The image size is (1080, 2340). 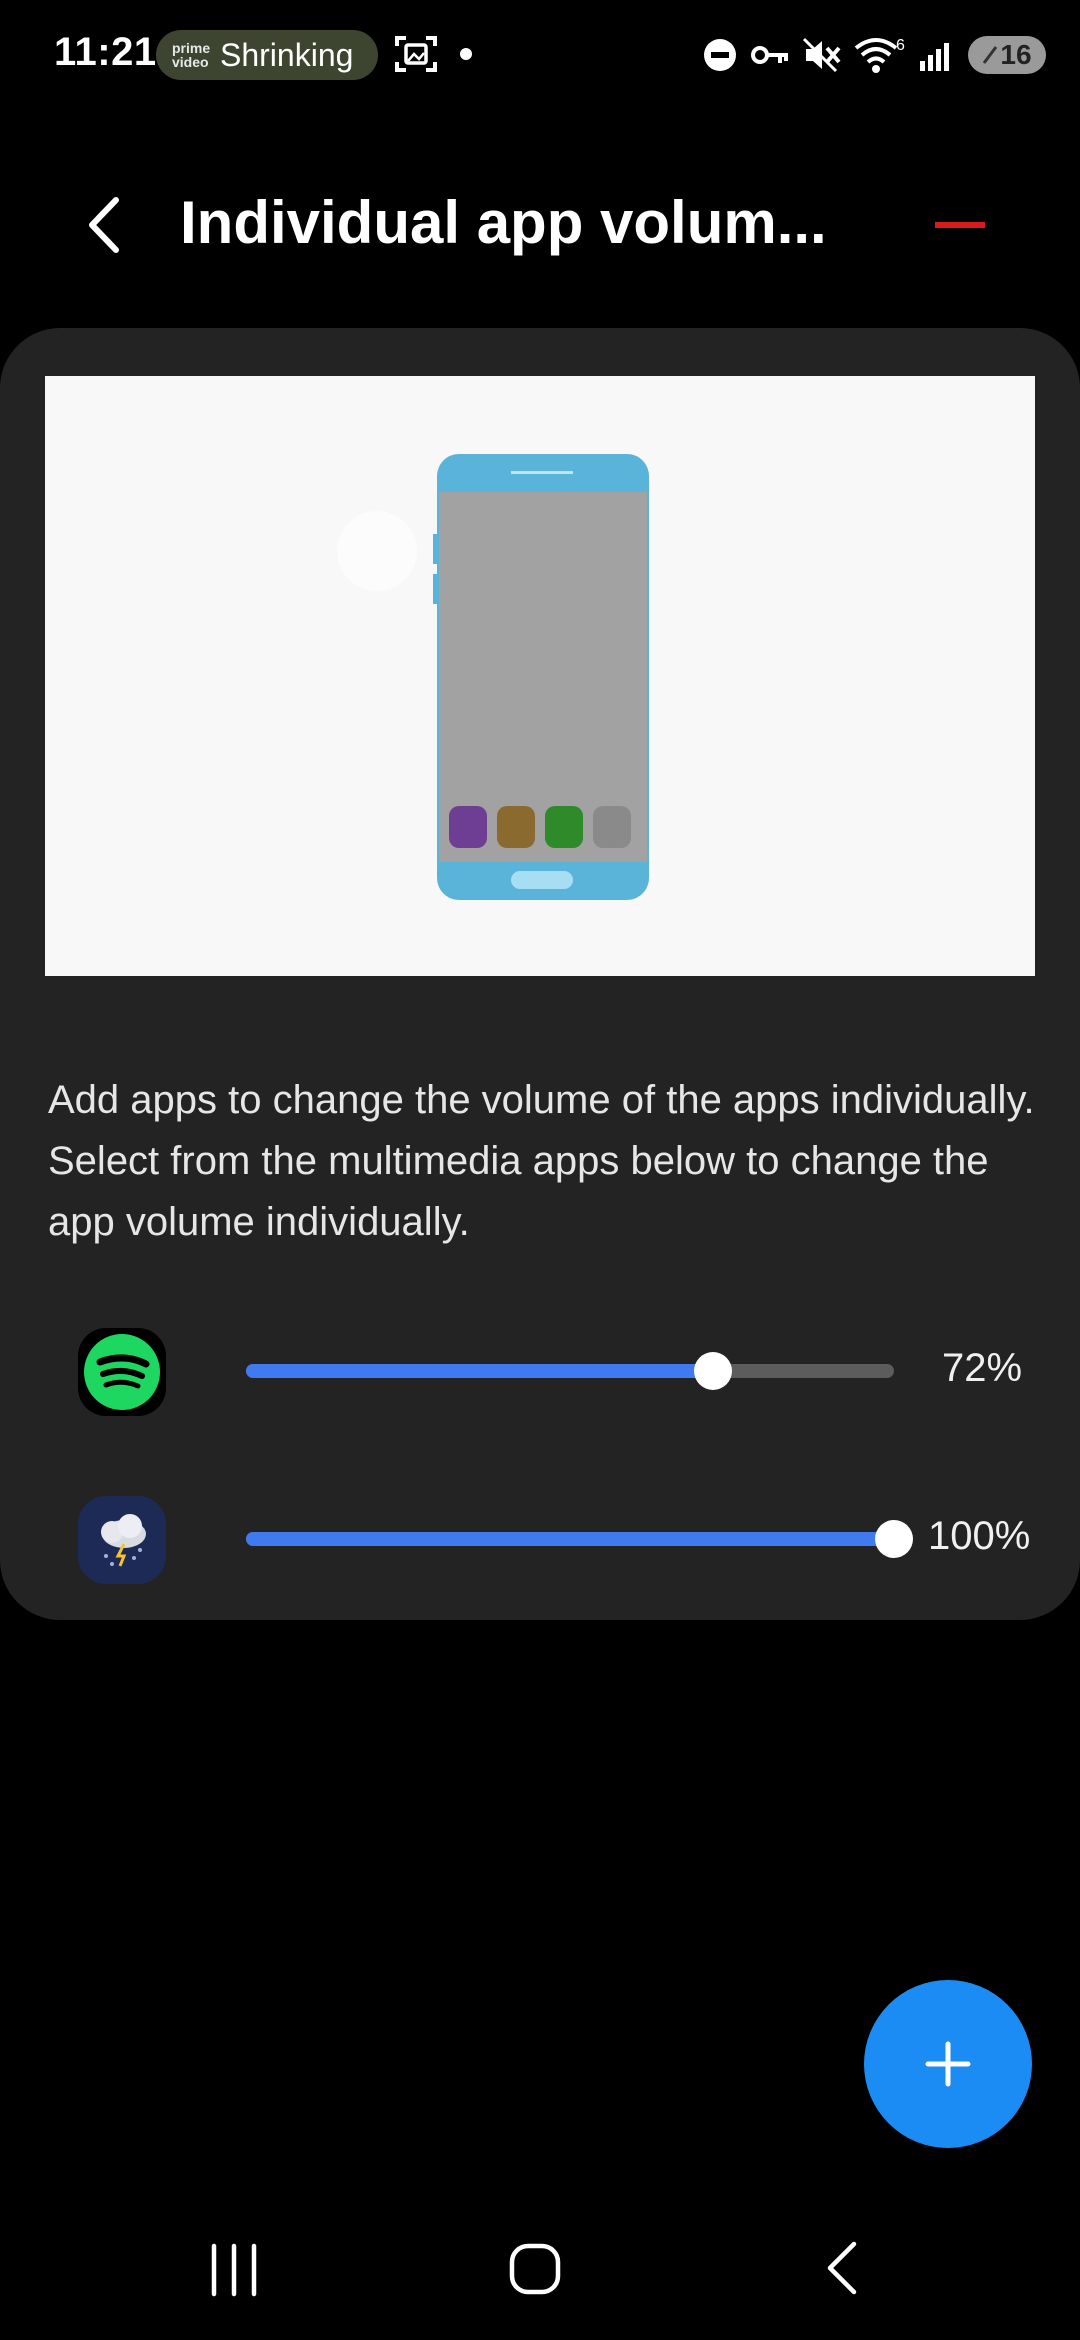 What do you see at coordinates (540, 55) in the screenshot?
I see `status-bar: 11:21 prime video Shrinking 6 16` at bounding box center [540, 55].